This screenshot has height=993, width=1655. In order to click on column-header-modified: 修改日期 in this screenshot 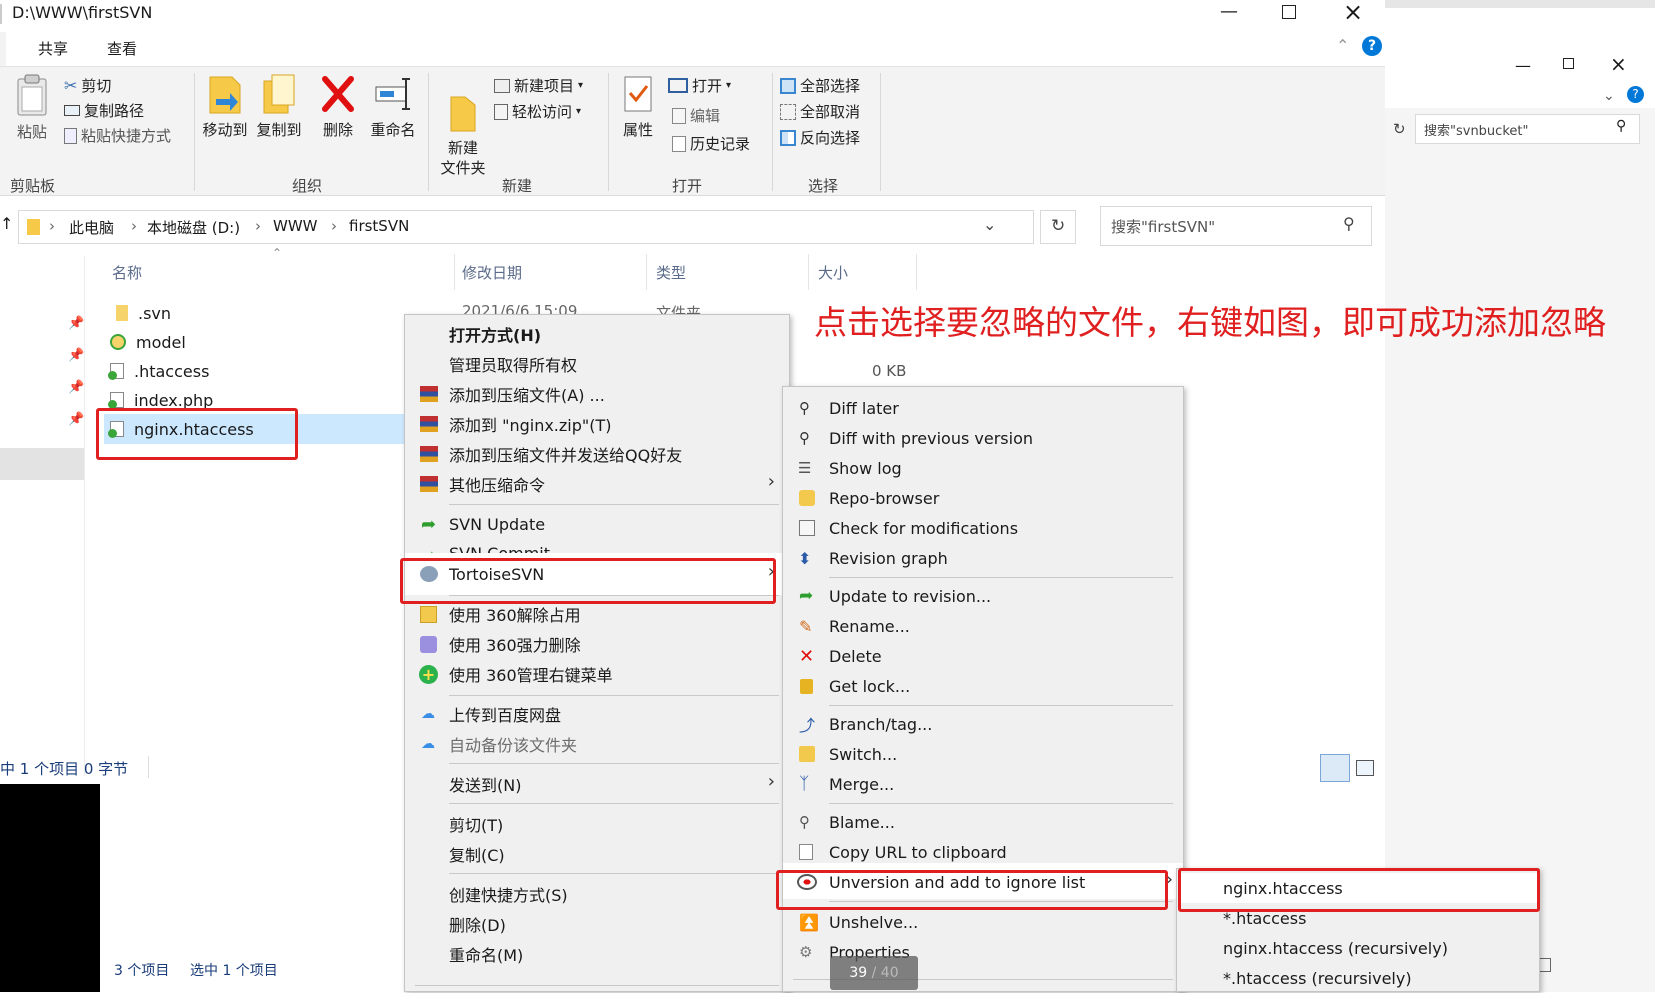, I will do `click(492, 272)`.